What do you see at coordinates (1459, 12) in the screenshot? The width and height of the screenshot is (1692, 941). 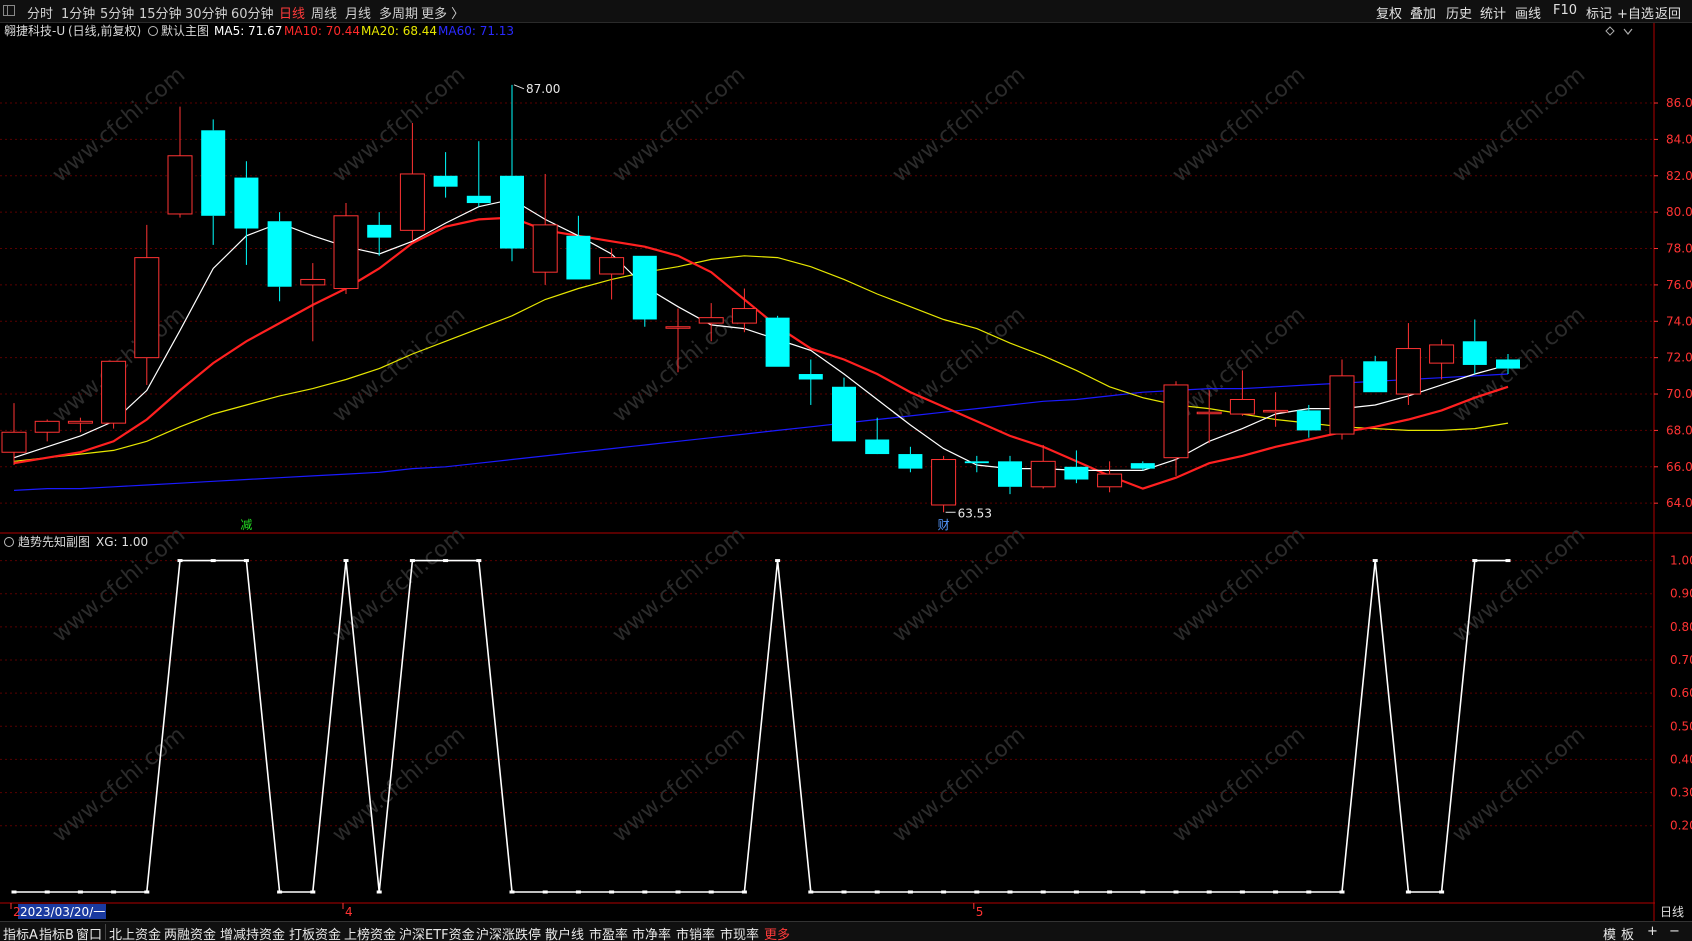 I see `history-button: 历史` at bounding box center [1459, 12].